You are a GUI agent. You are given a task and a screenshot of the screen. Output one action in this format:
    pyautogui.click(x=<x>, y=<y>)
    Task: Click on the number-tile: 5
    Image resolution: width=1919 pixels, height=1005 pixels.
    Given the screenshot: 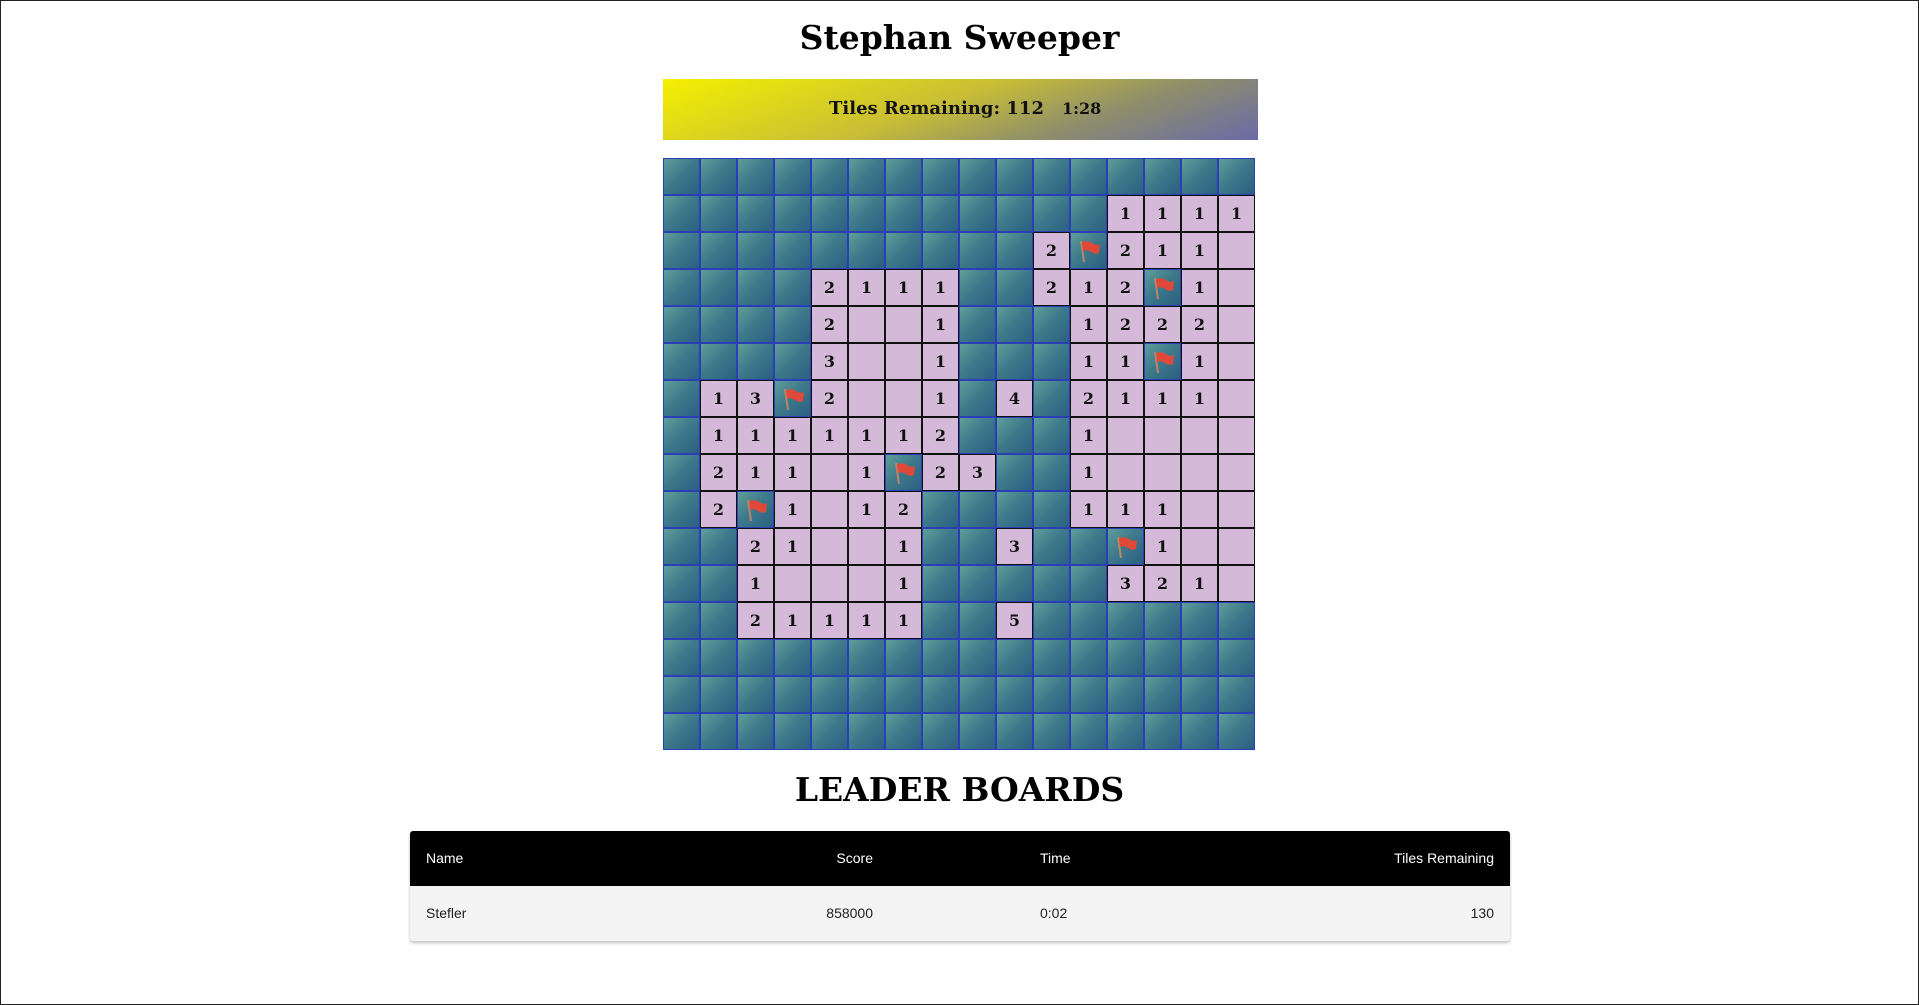 What is the action you would take?
    pyautogui.click(x=1014, y=620)
    